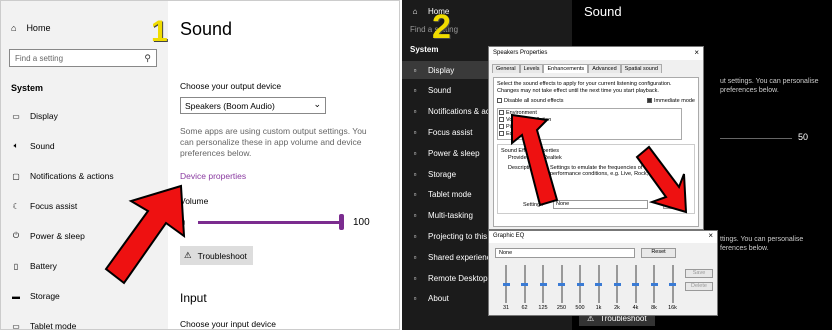 This screenshot has height=330, width=832. I want to click on output-label: Choose your output device, so click(231, 86).